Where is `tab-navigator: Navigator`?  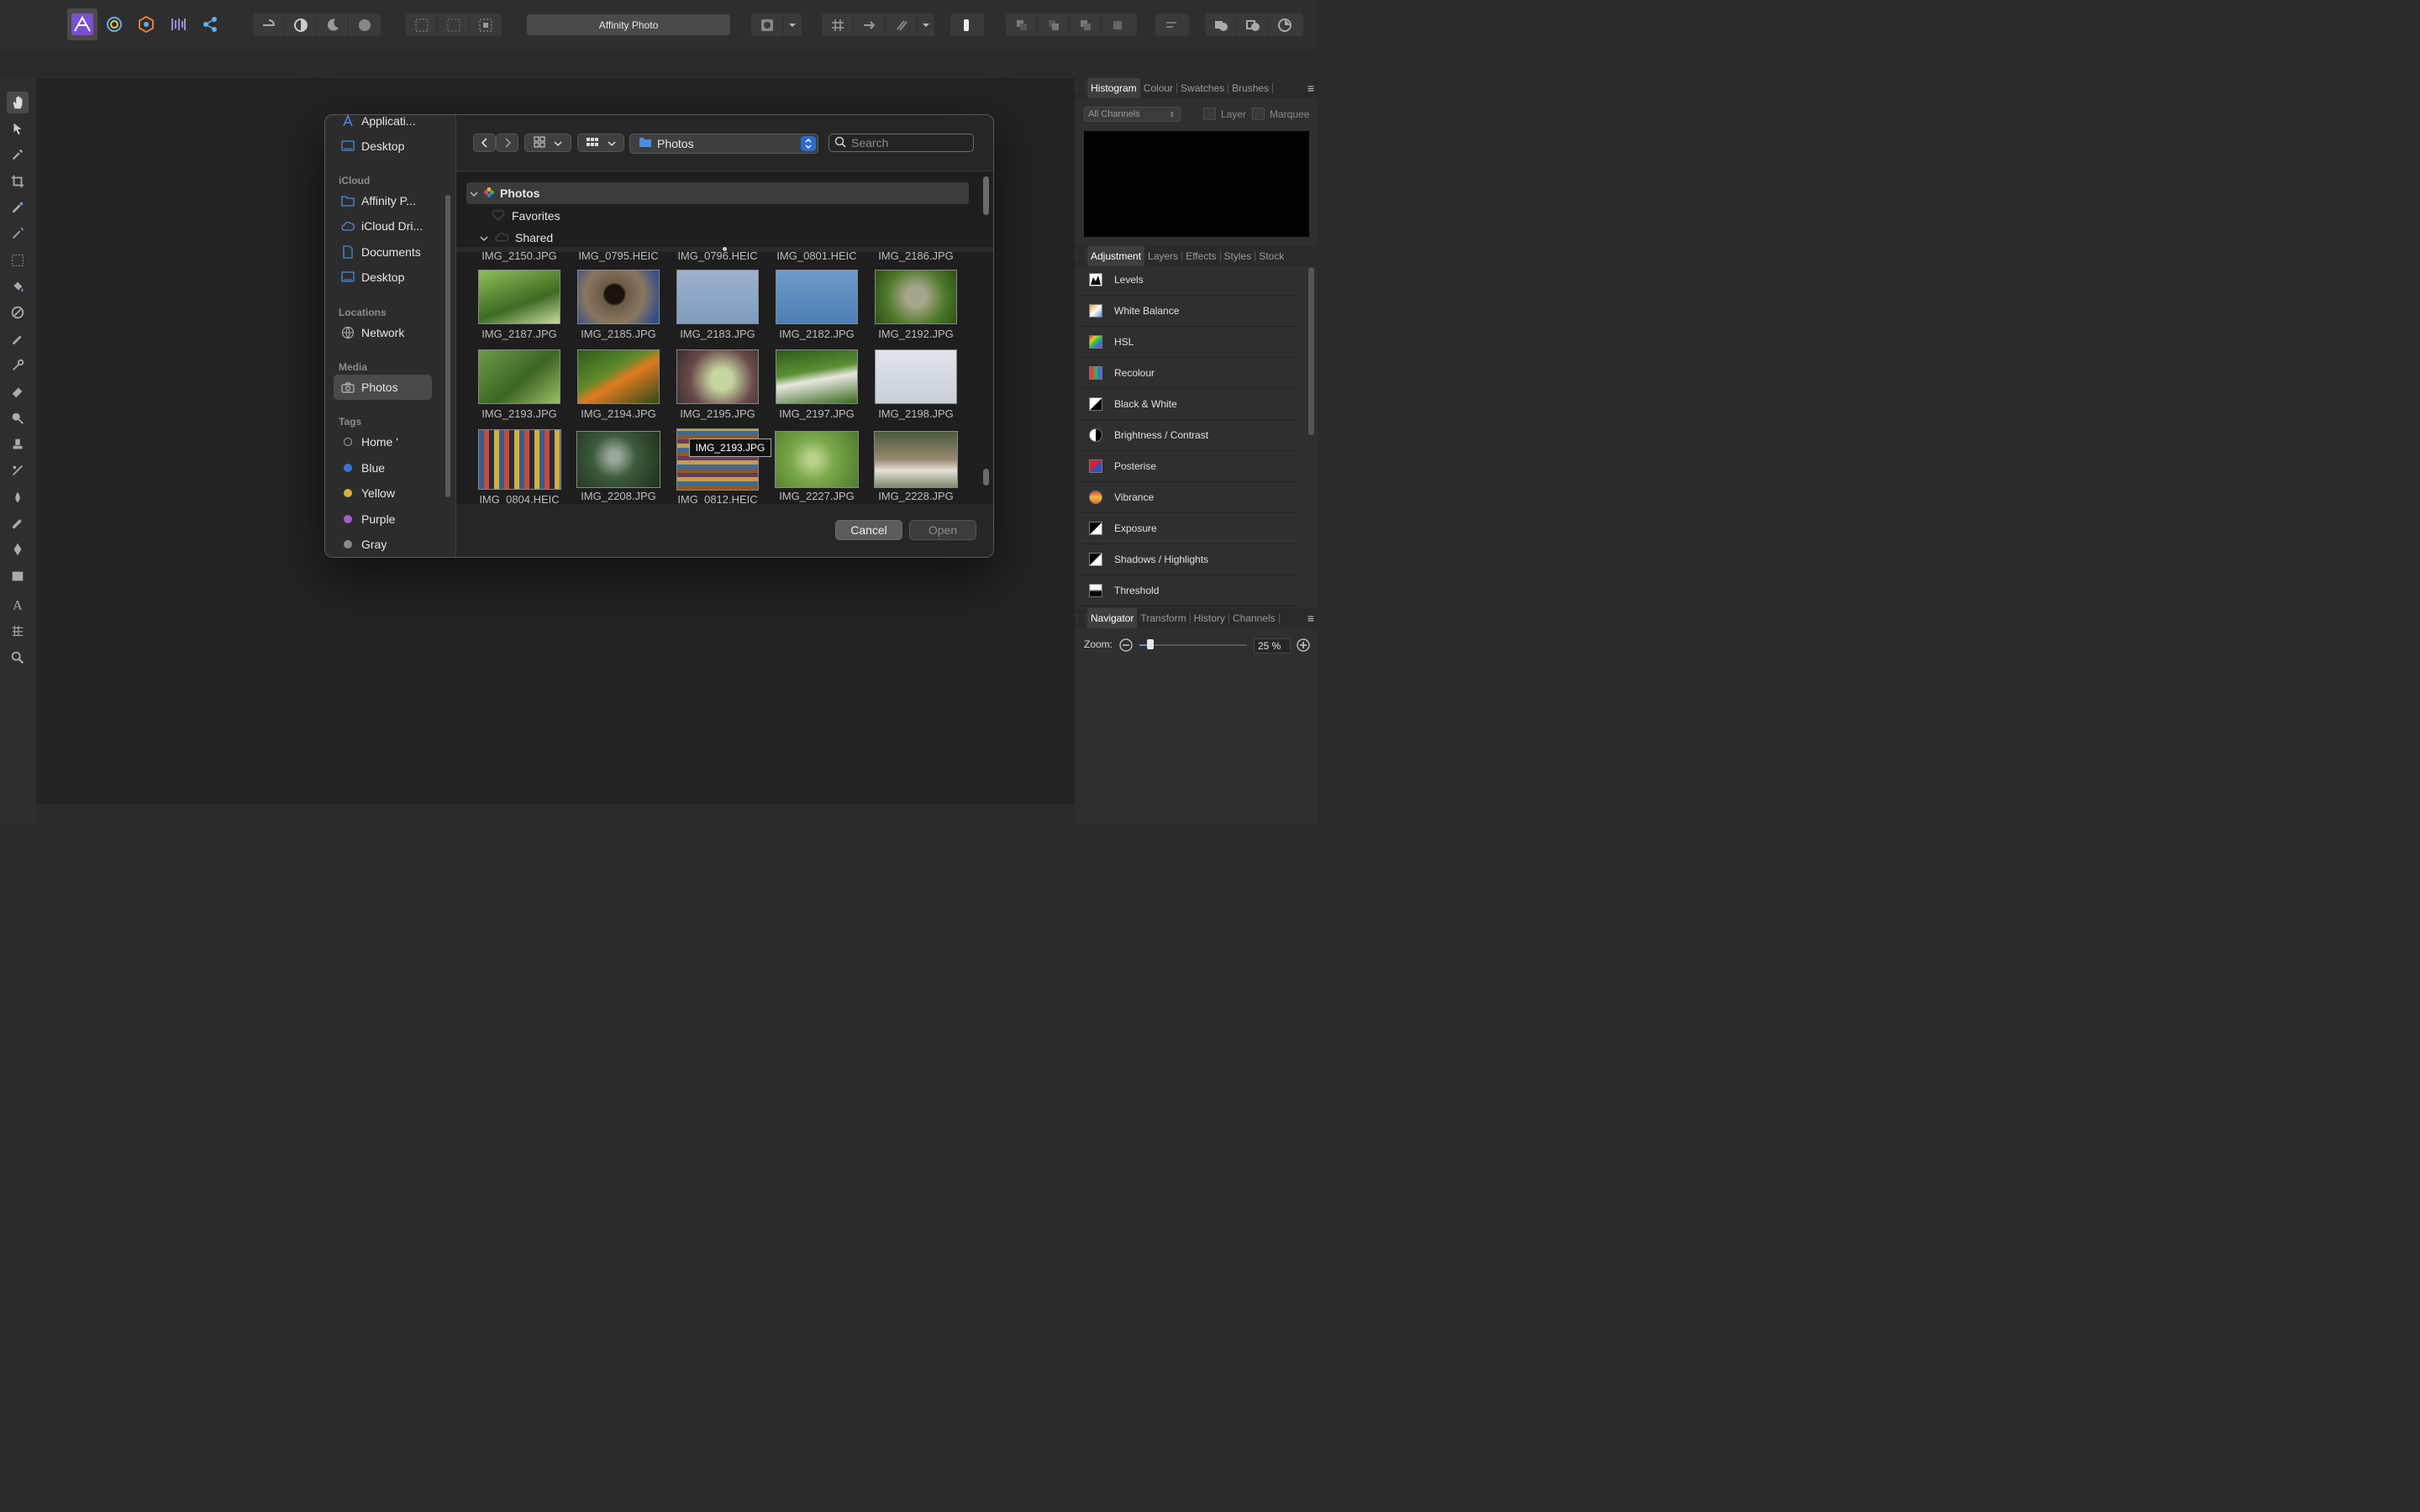 tab-navigator: Navigator is located at coordinates (1112, 618).